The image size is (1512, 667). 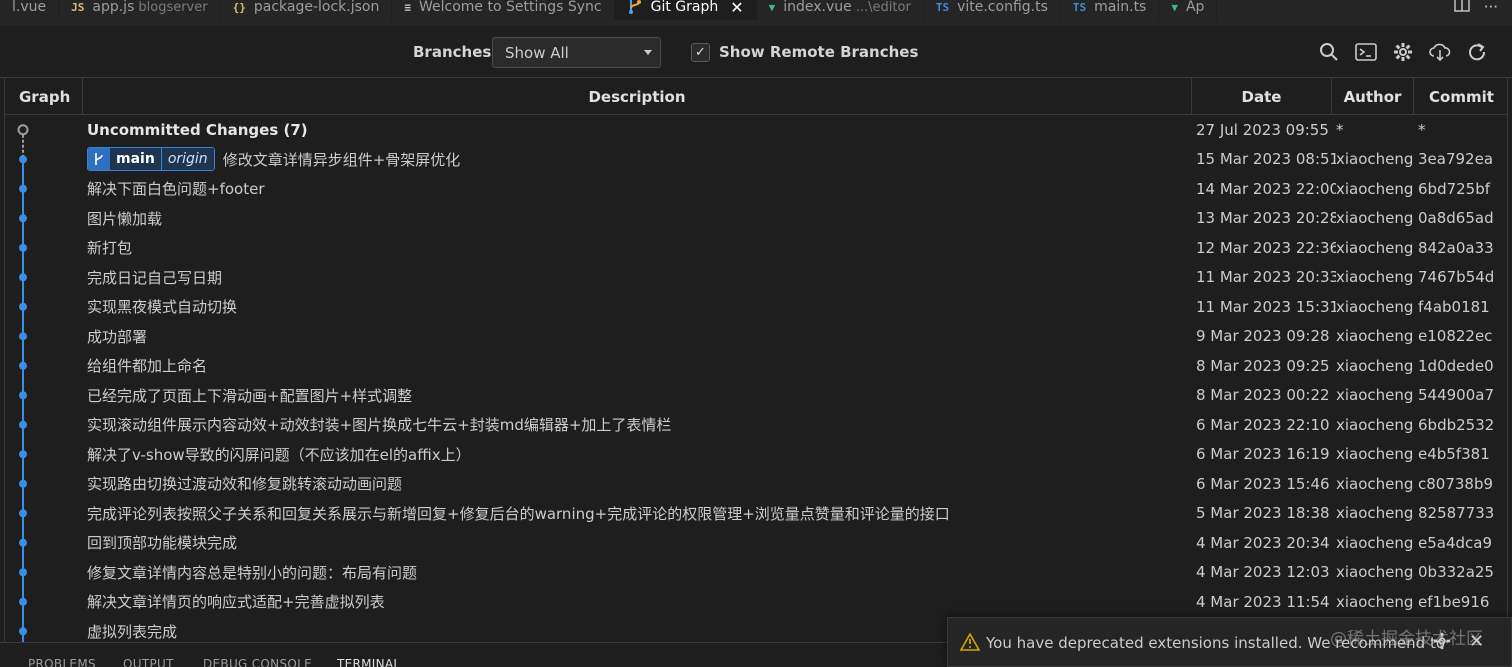 I want to click on tab-label: main.ts, so click(x=1120, y=7).